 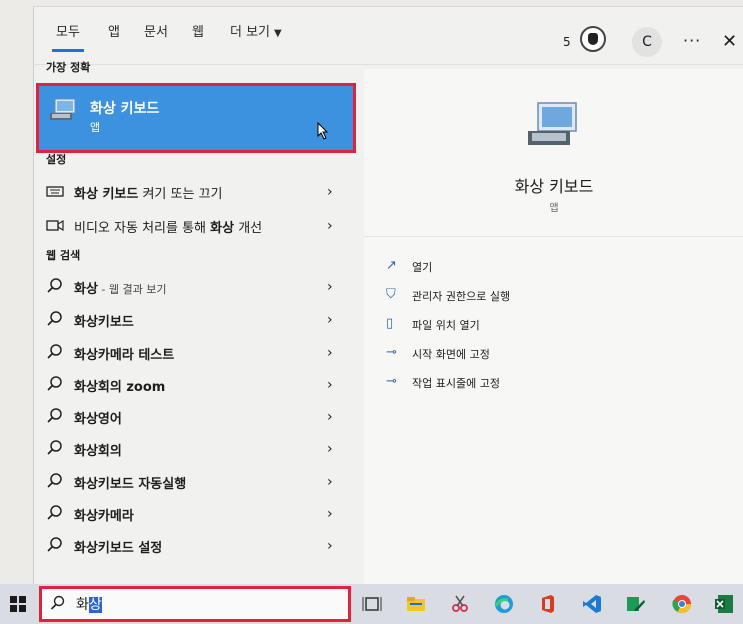 What do you see at coordinates (516, 325) in the screenshot?
I see `action-open-file-location: ▯ 파일 위치 열기` at bounding box center [516, 325].